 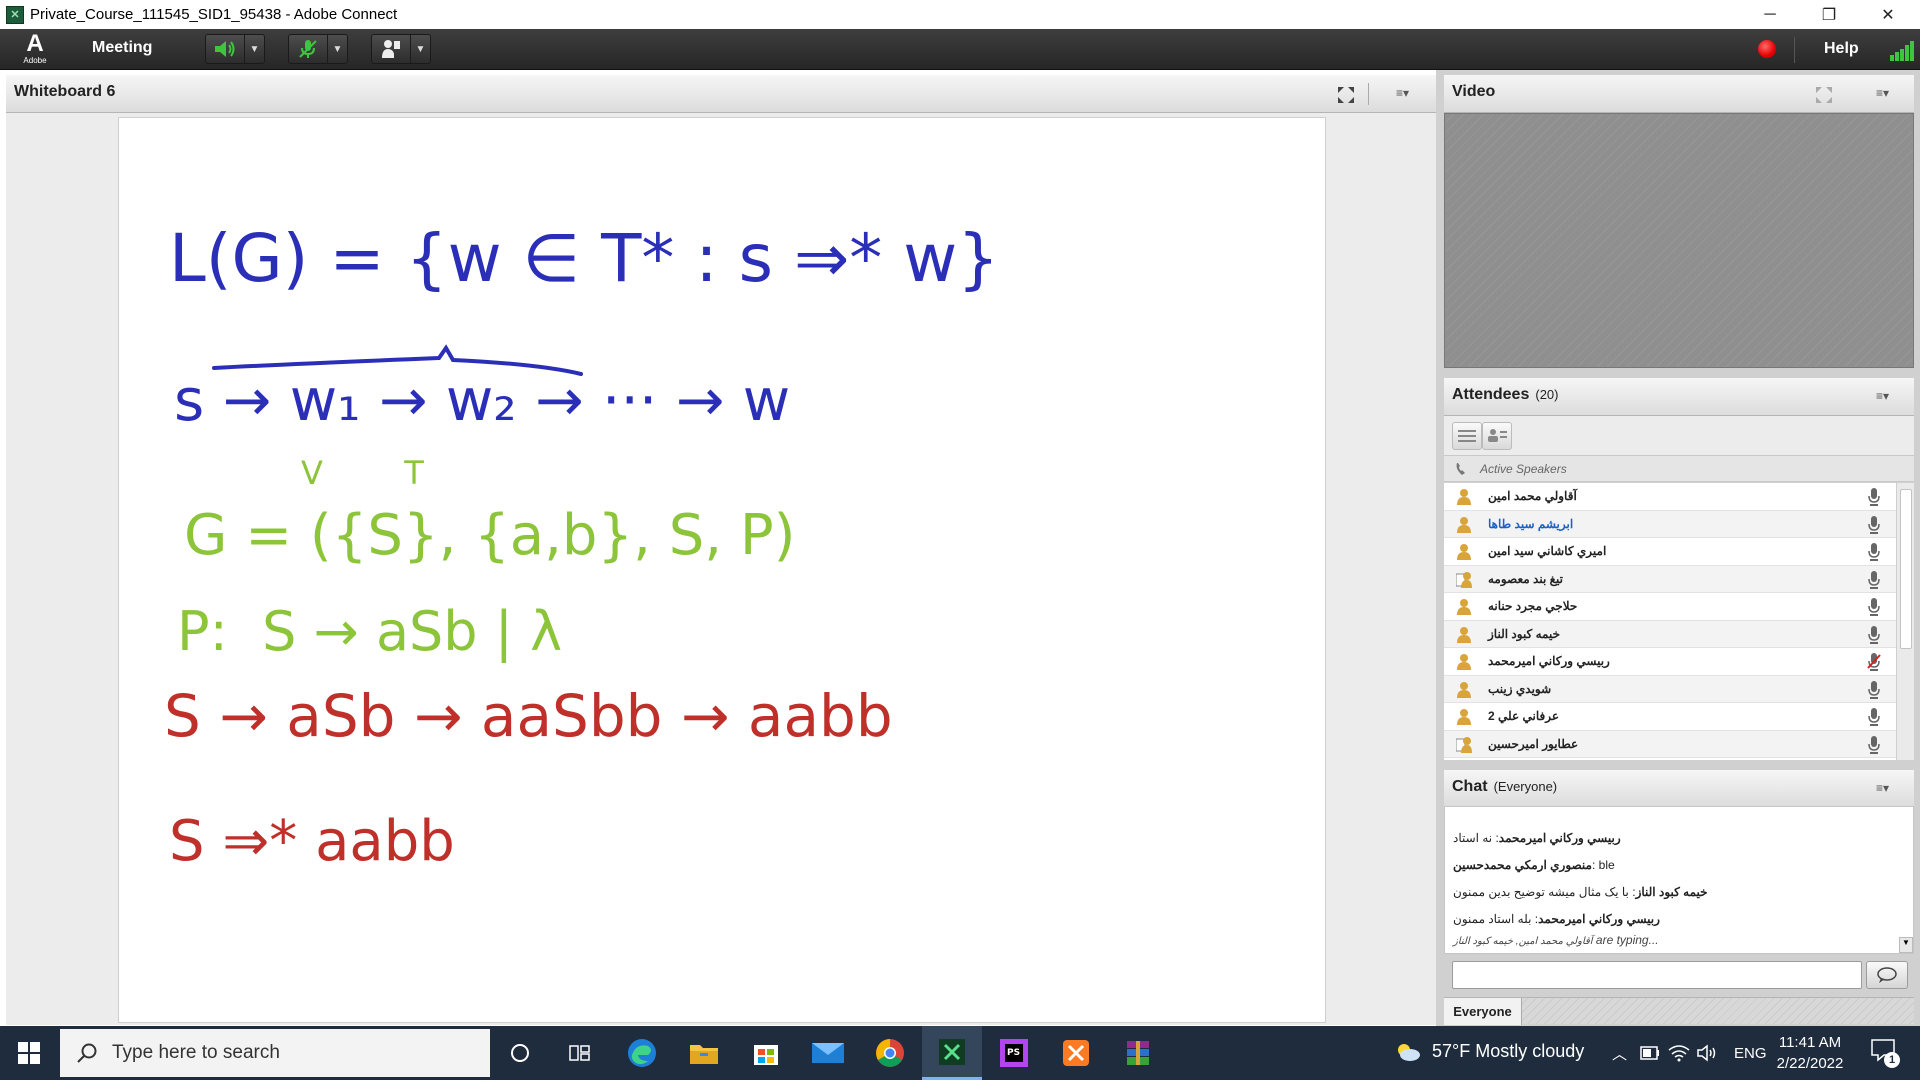 I want to click on attendee-name: ابريشم سيد طاها, so click(x=1531, y=523).